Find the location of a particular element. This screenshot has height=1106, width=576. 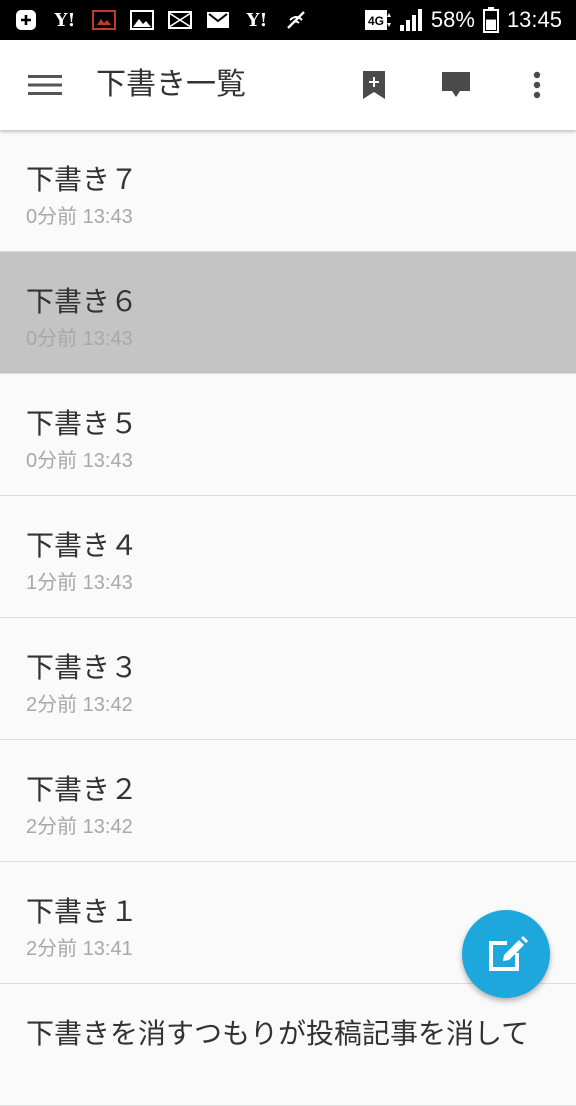

hamburger-menu-icon is located at coordinates (45, 85).